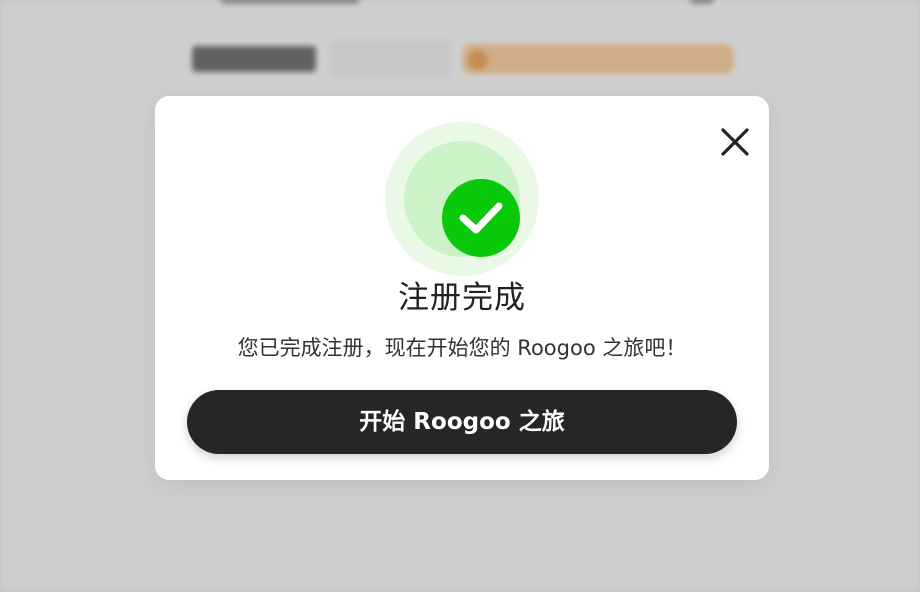 The height and width of the screenshot is (592, 920). I want to click on close-button, so click(735, 142).